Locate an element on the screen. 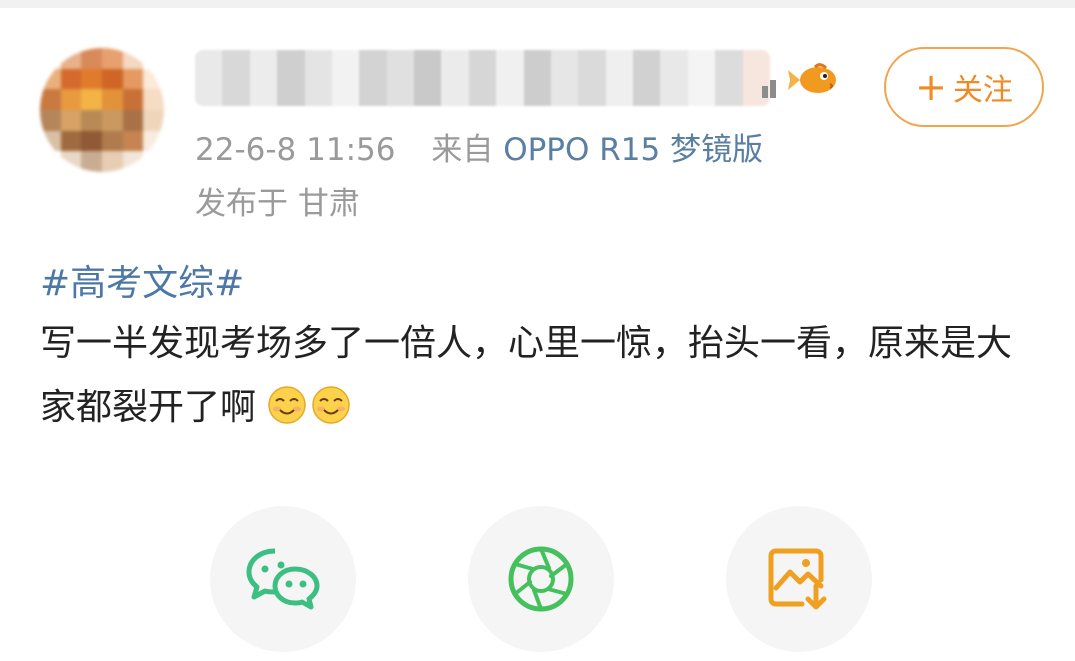 The width and height of the screenshot is (1075, 661). avatar is located at coordinates (102, 110).